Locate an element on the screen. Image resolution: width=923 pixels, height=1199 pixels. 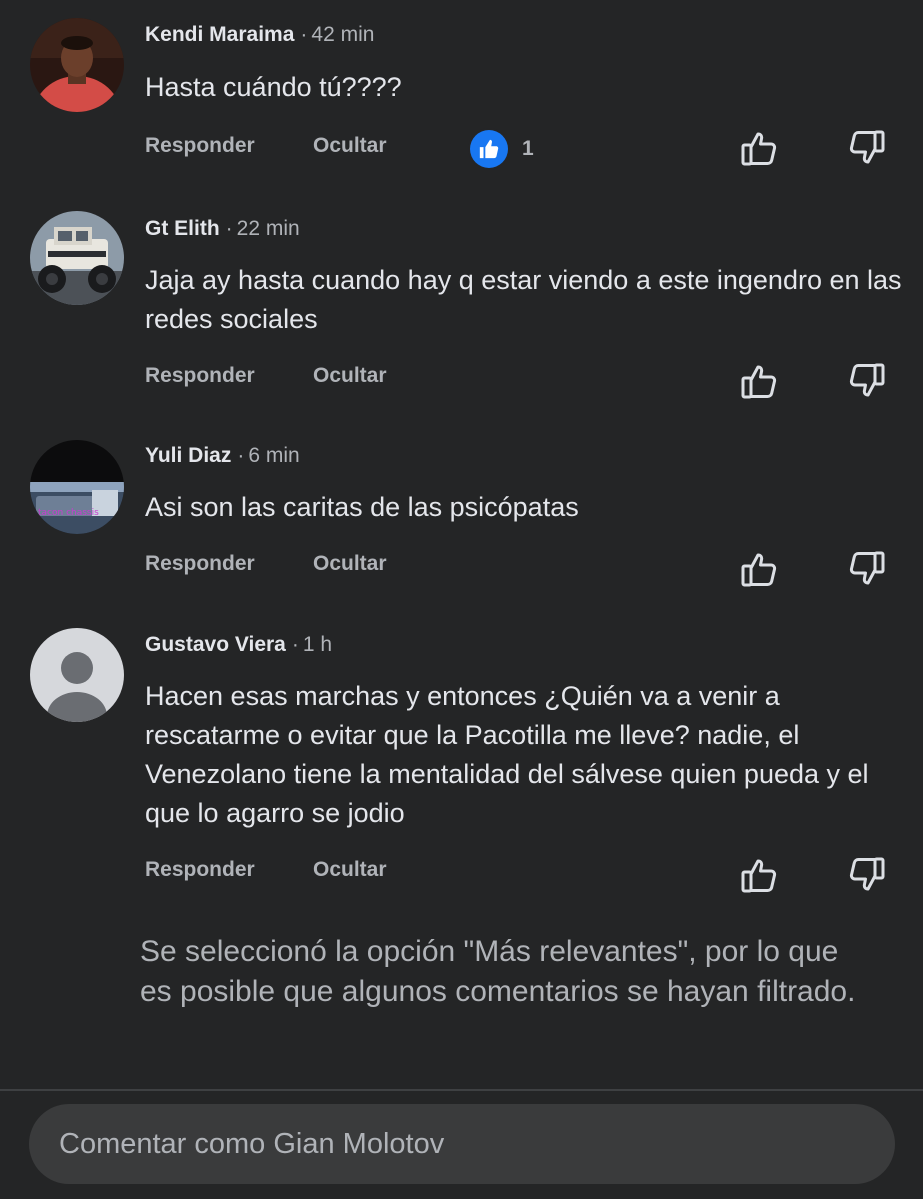
comment-meta: Gt Elith · 22 min is located at coordinates (222, 229).